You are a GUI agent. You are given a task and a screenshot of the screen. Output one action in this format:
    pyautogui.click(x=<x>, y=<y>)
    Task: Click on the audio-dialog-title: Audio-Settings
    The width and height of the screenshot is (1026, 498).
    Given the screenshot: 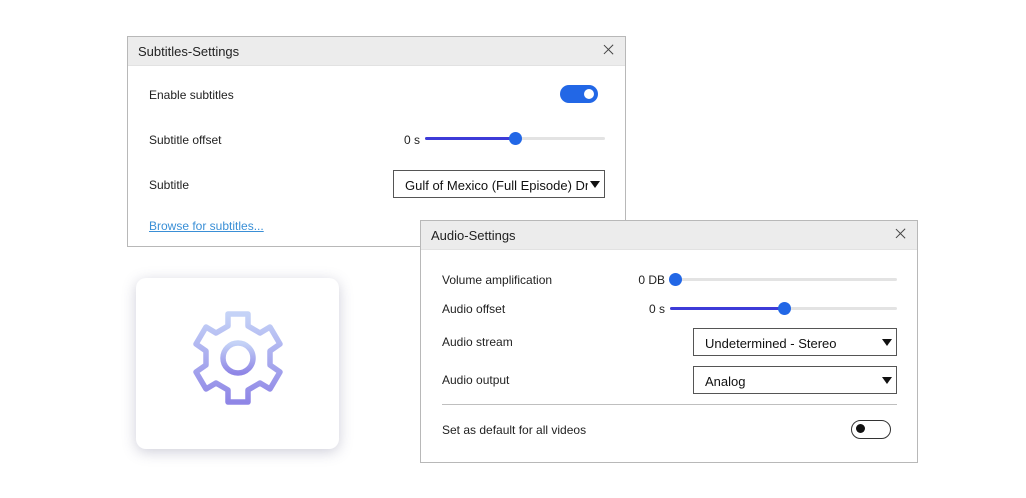 What is the action you would take?
    pyautogui.click(x=473, y=235)
    